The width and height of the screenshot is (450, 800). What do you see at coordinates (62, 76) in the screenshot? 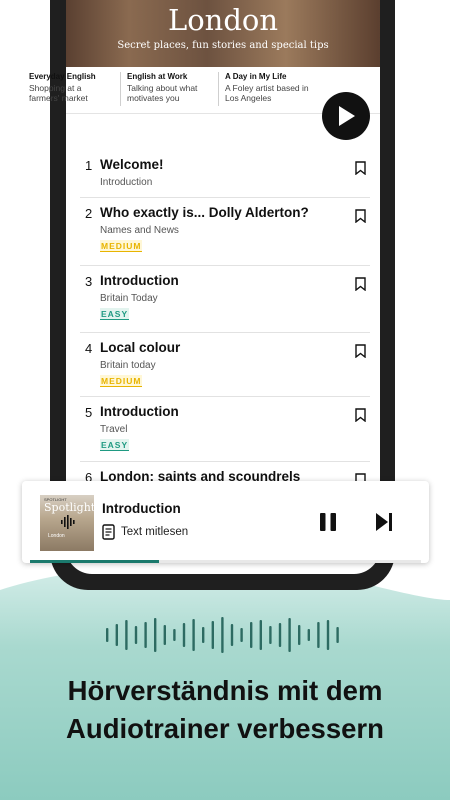
I see `category-heading: Everyday English` at bounding box center [62, 76].